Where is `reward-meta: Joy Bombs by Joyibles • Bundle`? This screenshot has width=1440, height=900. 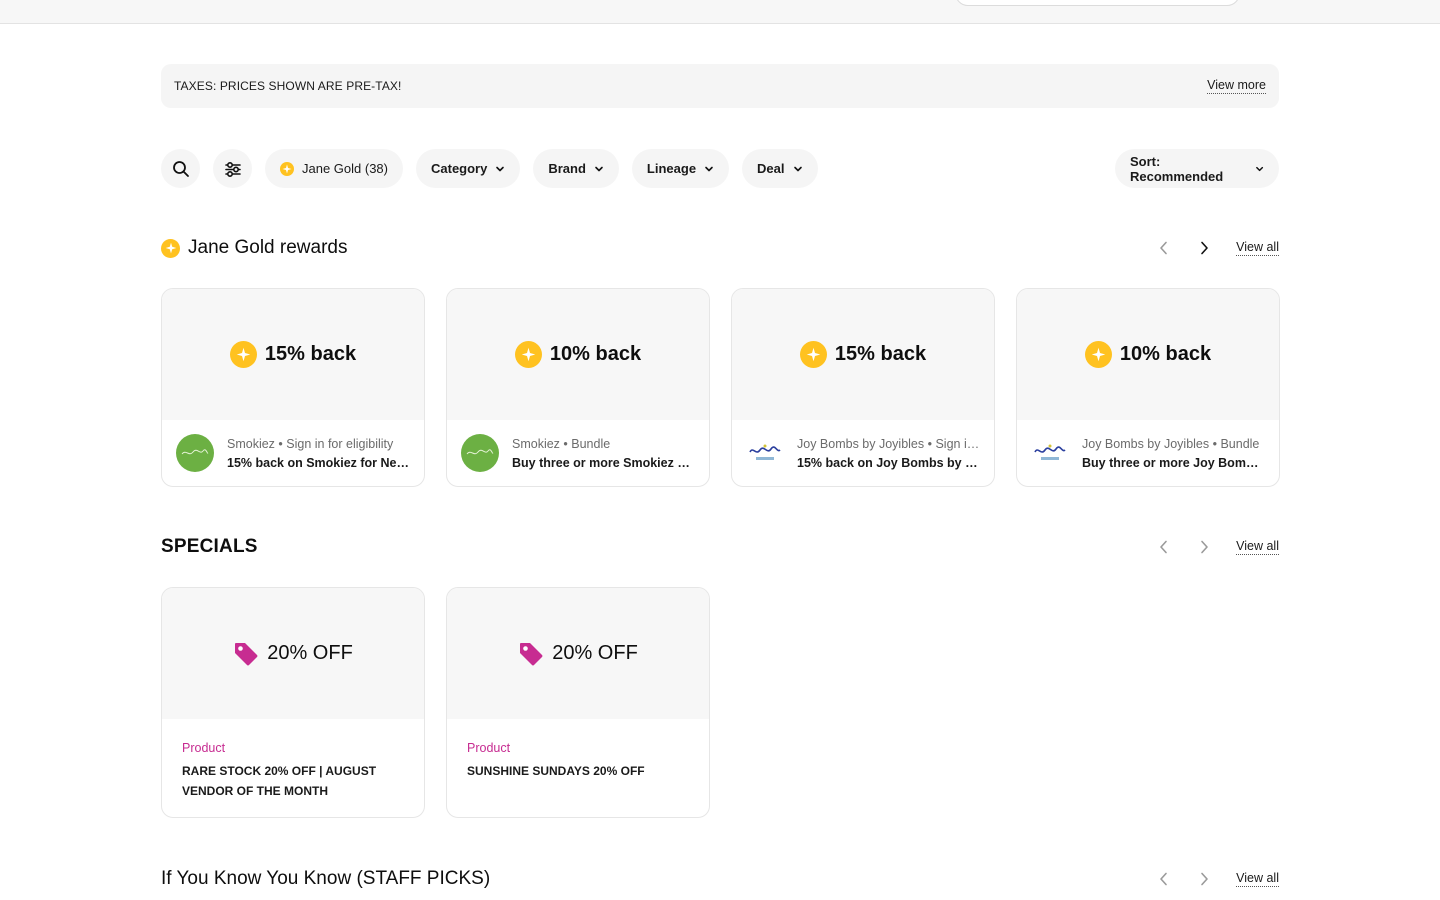 reward-meta: Joy Bombs by Joyibles • Bundle is located at coordinates (1171, 443).